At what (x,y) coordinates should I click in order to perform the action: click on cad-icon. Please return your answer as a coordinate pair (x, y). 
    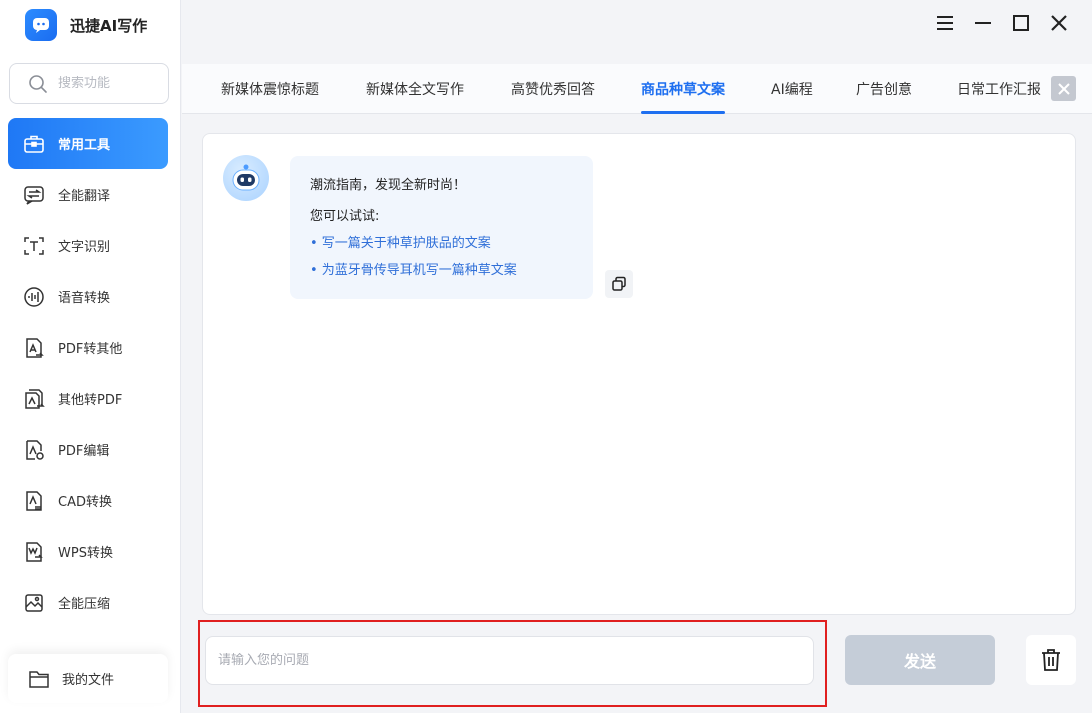
    Looking at the image, I should click on (34, 501).